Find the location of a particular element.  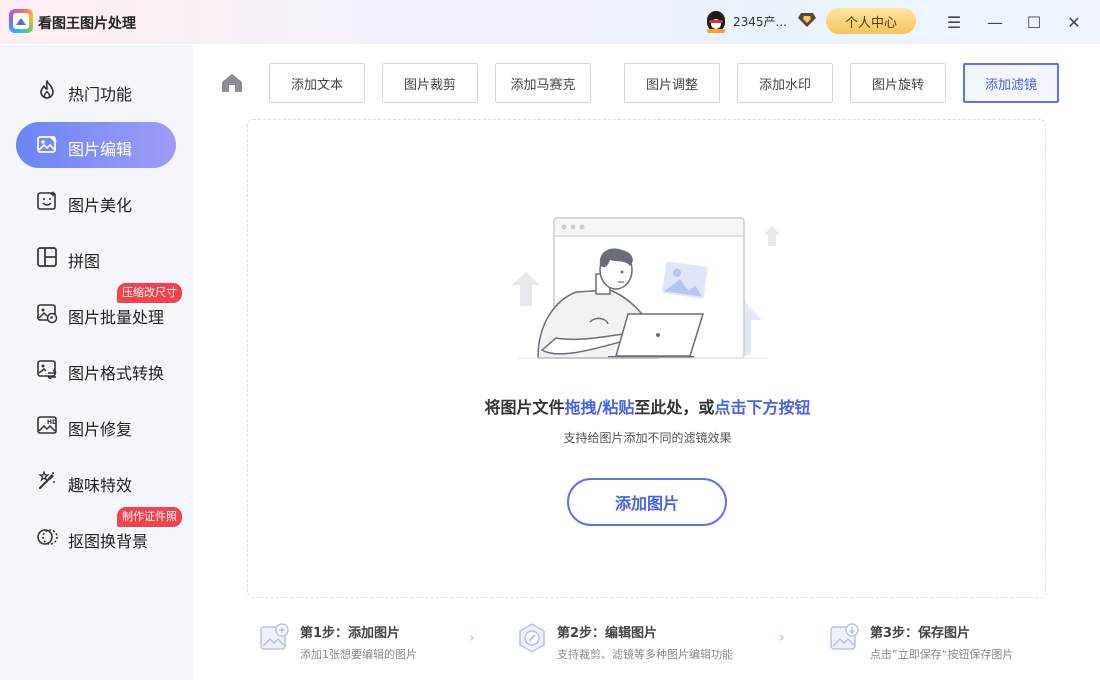

add-image-step-icon is located at coordinates (274, 636).